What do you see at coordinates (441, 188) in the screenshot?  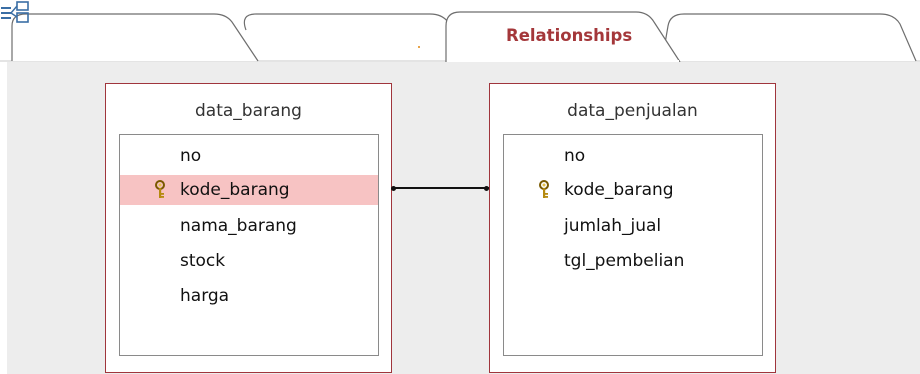 I see `relationship-line` at bounding box center [441, 188].